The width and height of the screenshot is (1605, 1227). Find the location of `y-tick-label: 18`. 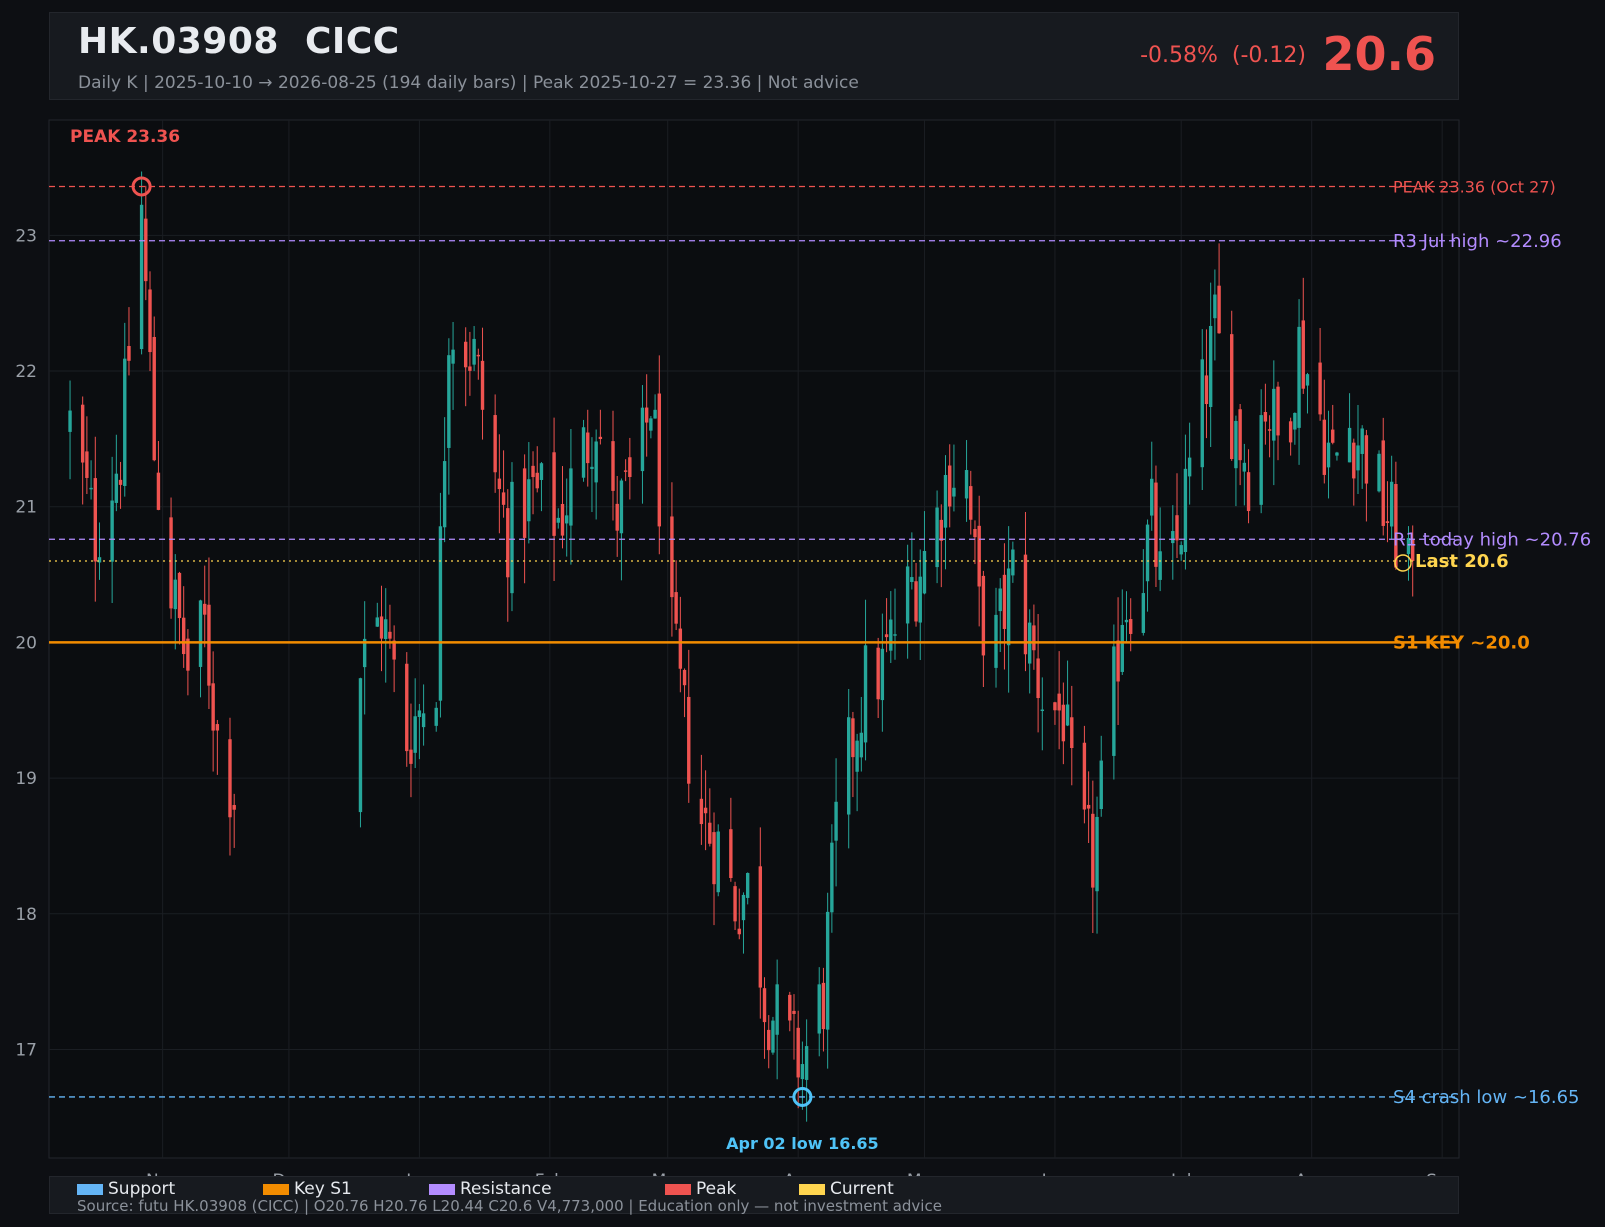

y-tick-label: 18 is located at coordinates (26, 915).